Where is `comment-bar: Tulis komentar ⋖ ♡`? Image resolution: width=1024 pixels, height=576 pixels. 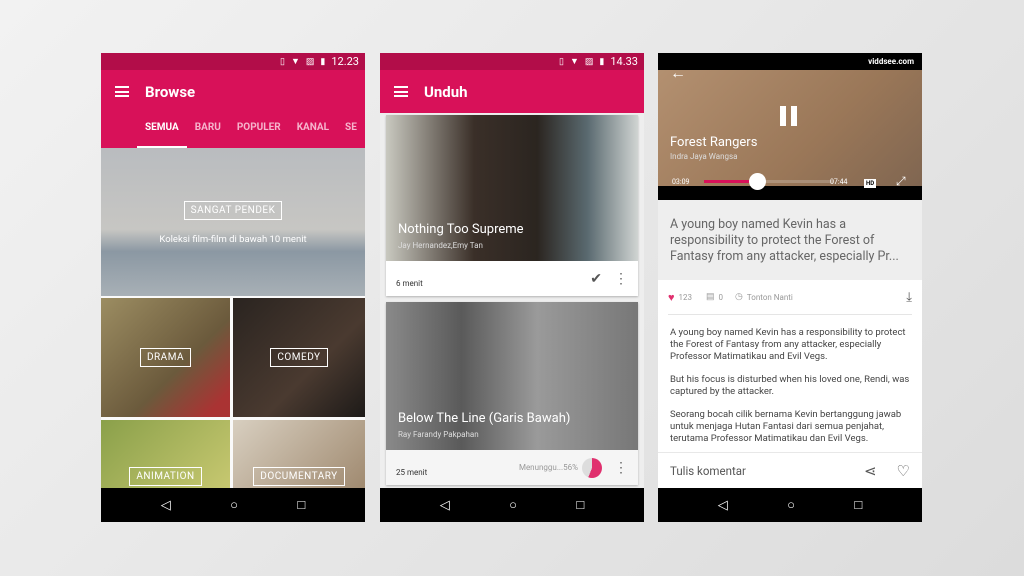 comment-bar: Tulis komentar ⋖ ♡ is located at coordinates (790, 470).